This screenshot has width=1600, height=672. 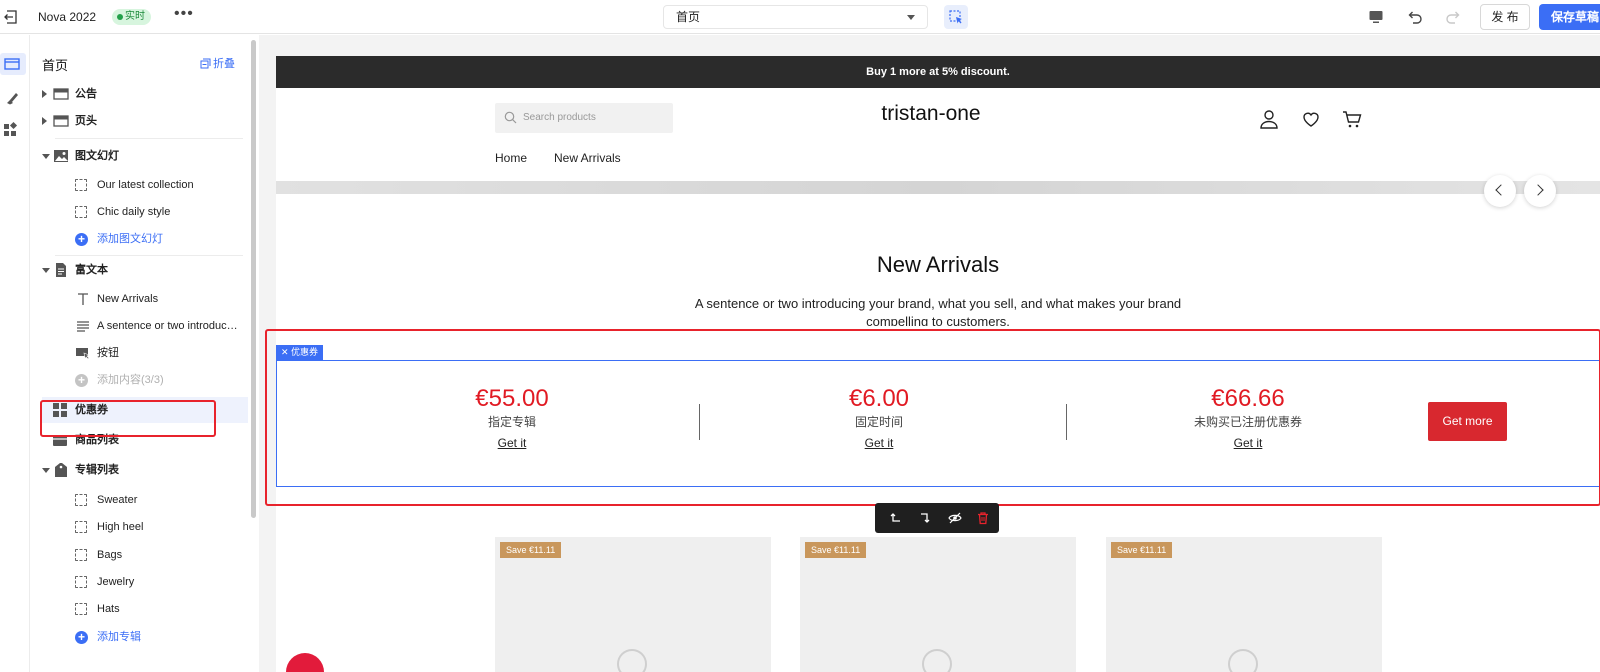 I want to click on get-more-button: Get more, so click(x=1467, y=421).